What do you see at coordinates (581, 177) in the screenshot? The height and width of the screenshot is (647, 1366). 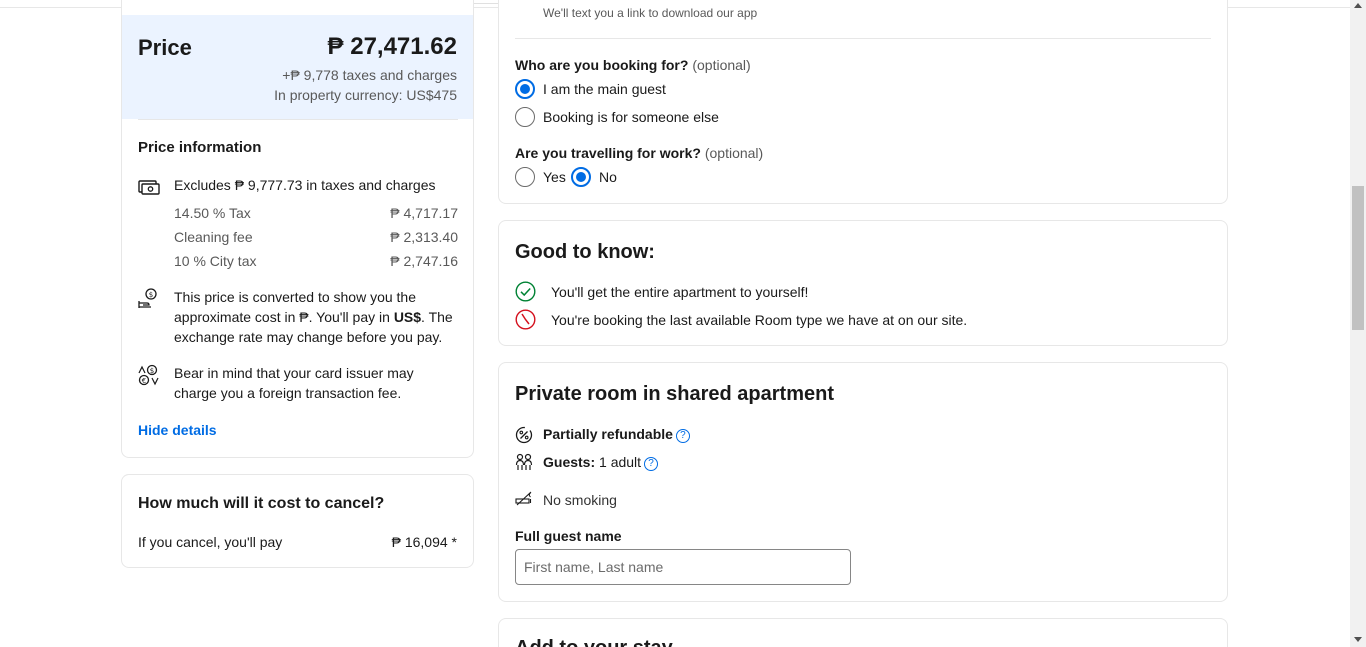 I see `work-no-radio` at bounding box center [581, 177].